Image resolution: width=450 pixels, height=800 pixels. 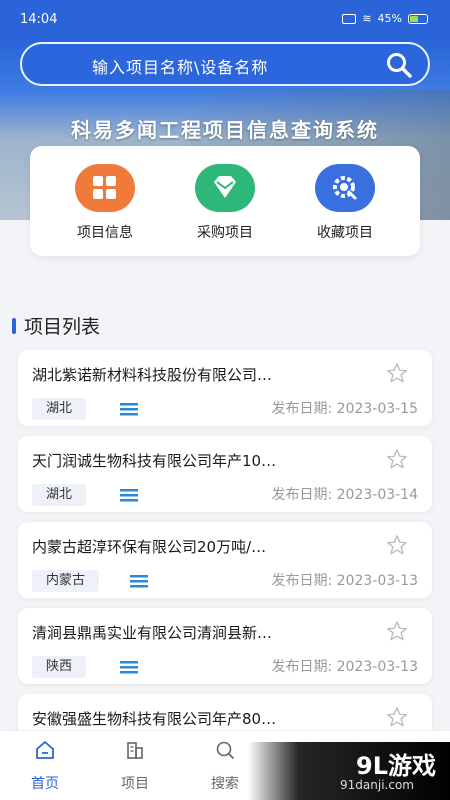 I want to click on status-icons: ≋ 45%, so click(x=385, y=18).